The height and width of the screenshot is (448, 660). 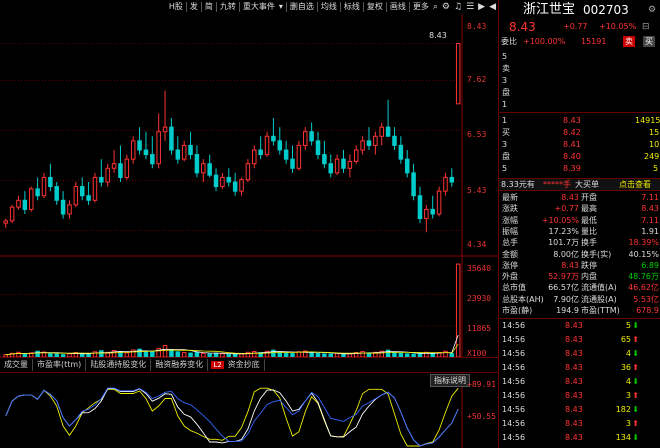 What do you see at coordinates (623, 409) in the screenshot?
I see `tick-volume: 182` at bounding box center [623, 409].